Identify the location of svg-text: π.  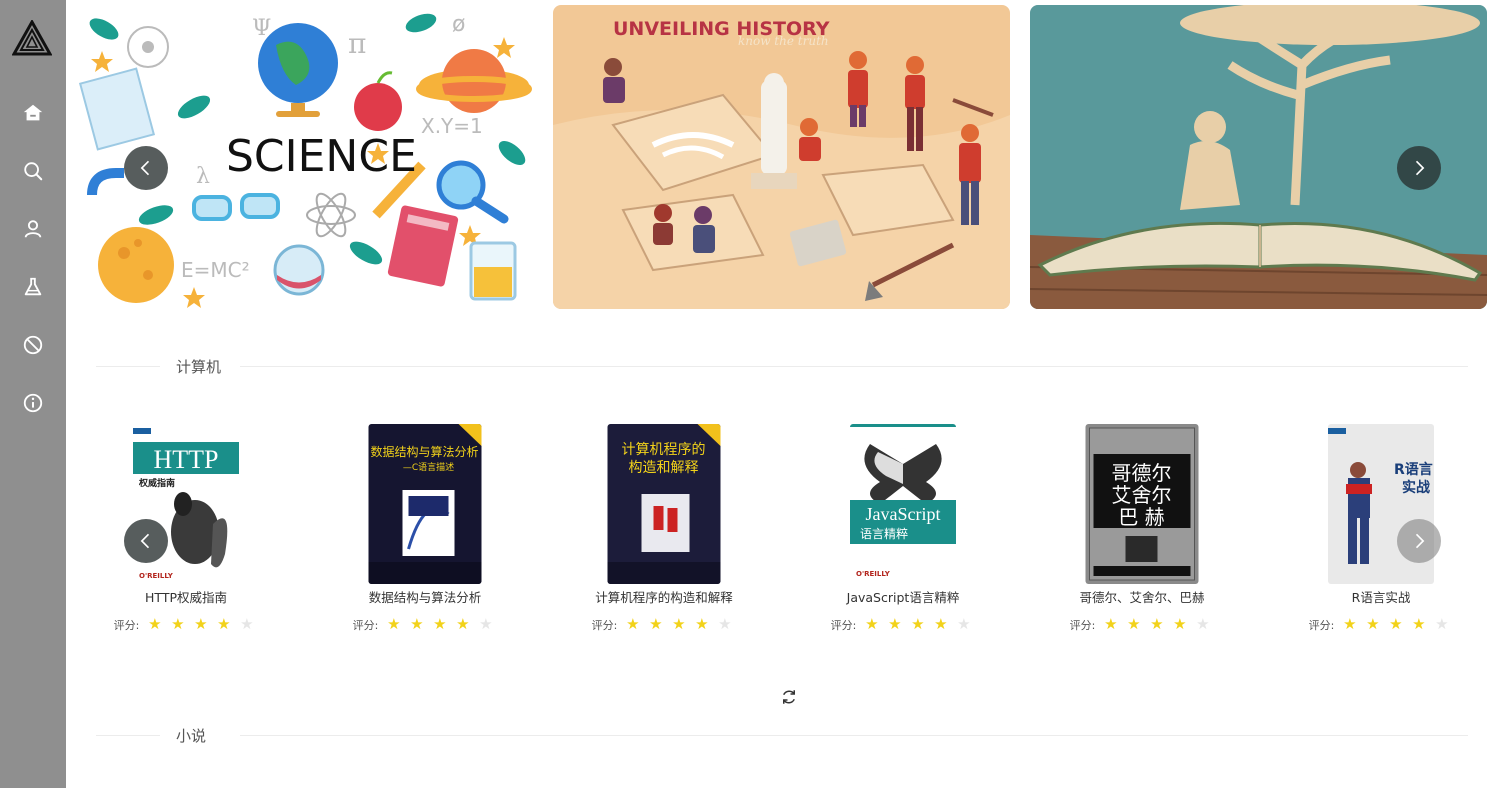
(357, 43).